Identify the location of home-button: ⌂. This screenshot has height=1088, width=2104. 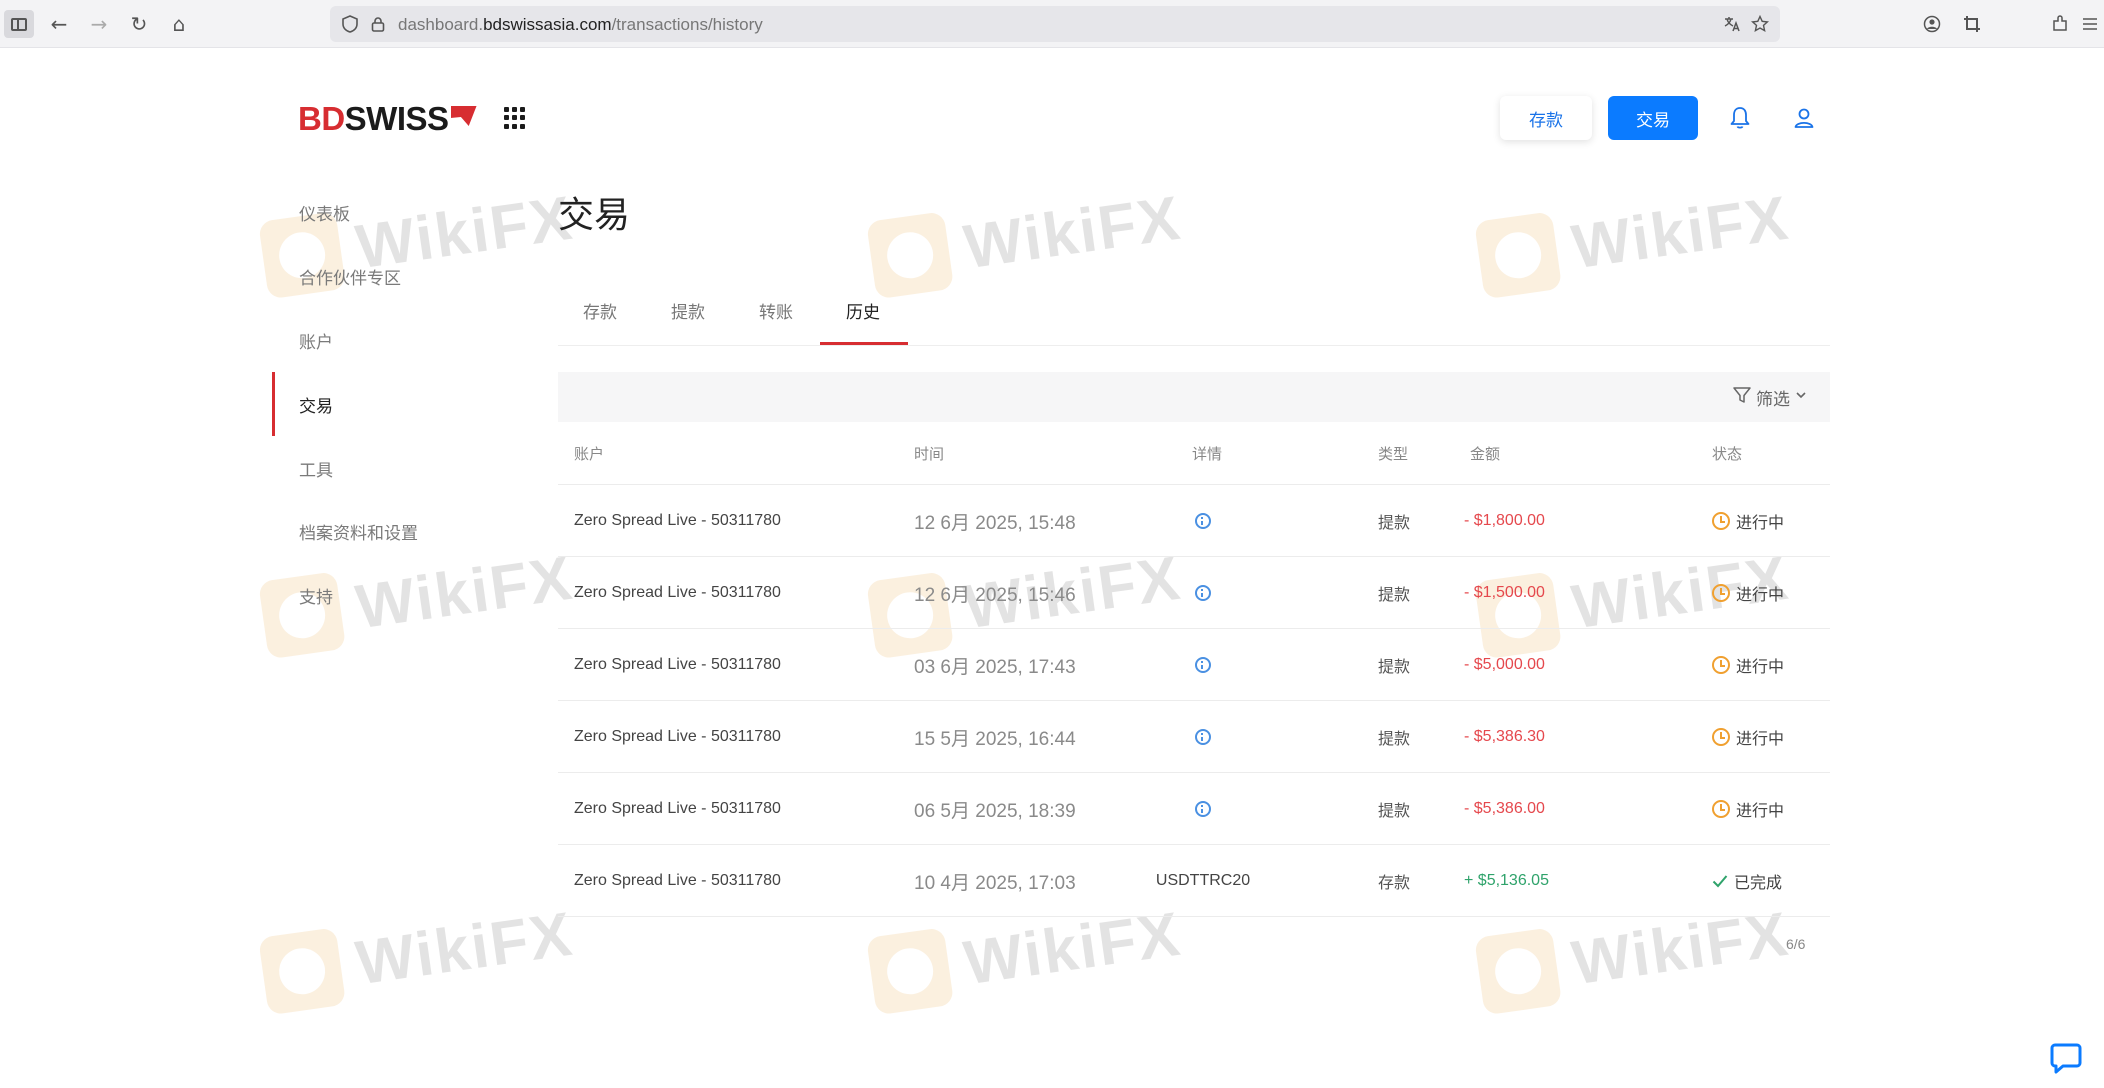
(179, 24).